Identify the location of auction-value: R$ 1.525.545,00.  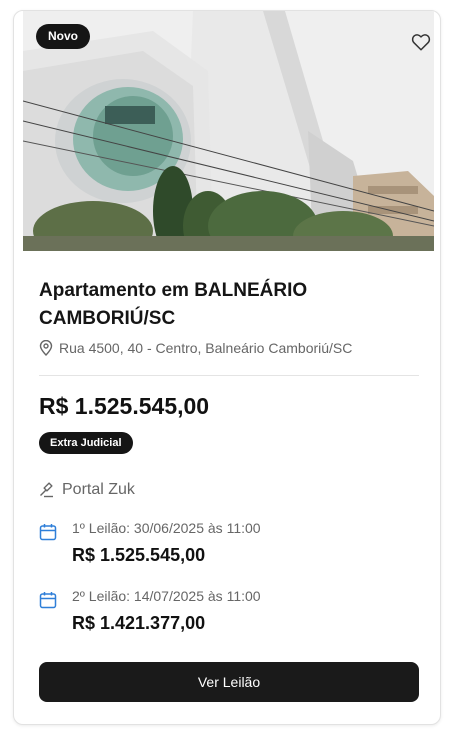
(139, 555).